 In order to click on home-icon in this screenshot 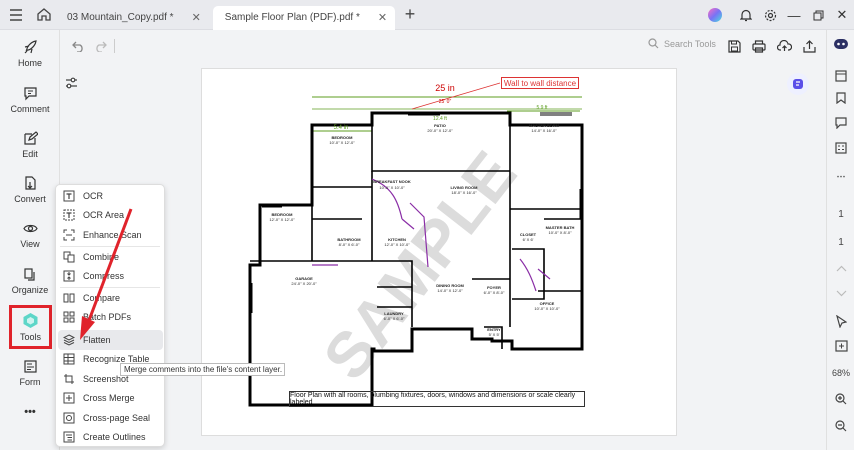, I will do `click(44, 15)`.